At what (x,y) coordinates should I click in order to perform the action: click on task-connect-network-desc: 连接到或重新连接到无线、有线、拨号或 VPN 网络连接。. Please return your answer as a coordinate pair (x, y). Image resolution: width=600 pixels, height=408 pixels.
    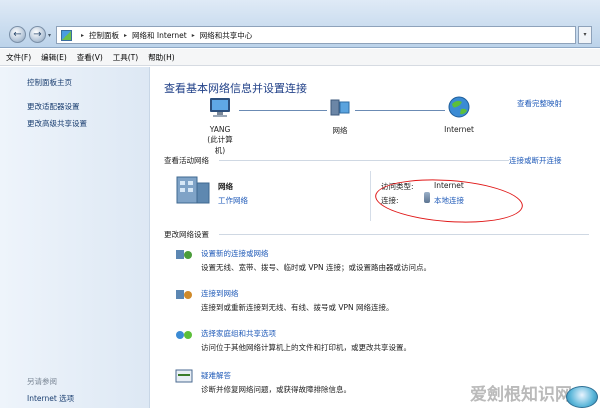
    Looking at the image, I should click on (297, 307).